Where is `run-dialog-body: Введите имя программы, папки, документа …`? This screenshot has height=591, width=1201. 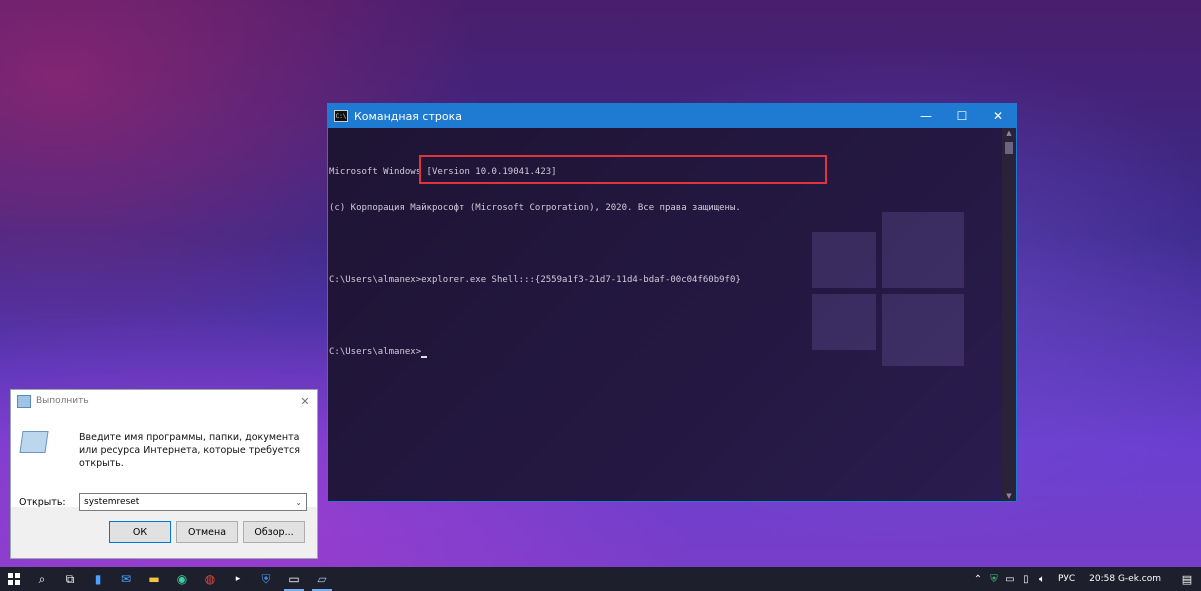 run-dialog-body: Введите имя программы, папки, документа … is located at coordinates (164, 461).